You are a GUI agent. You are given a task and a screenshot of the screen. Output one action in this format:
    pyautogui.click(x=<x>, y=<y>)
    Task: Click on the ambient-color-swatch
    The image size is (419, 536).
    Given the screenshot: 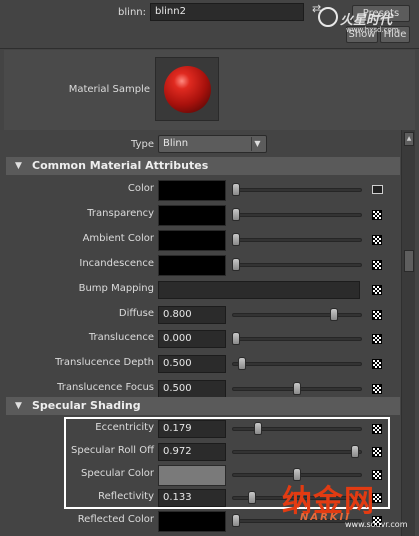 What is the action you would take?
    pyautogui.click(x=192, y=240)
    